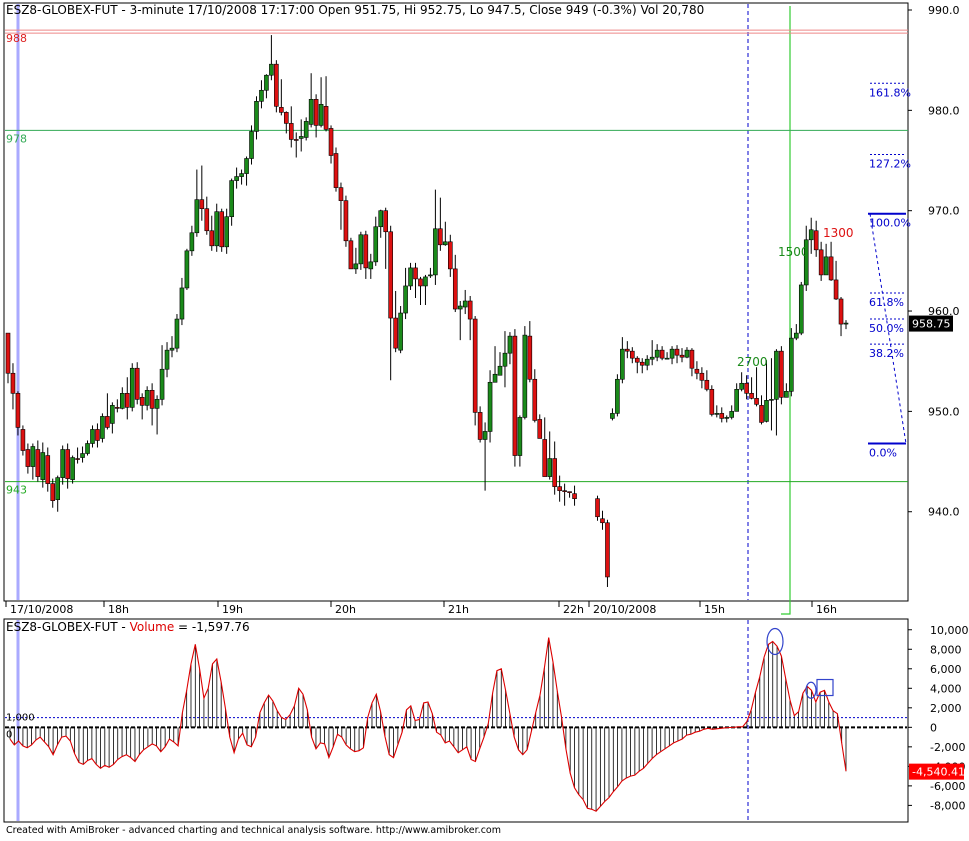 Image resolution: width=969 pixels, height=841 pixels. What do you see at coordinates (931, 324) in the screenshot?
I see `last-price-label: 958.75` at bounding box center [931, 324].